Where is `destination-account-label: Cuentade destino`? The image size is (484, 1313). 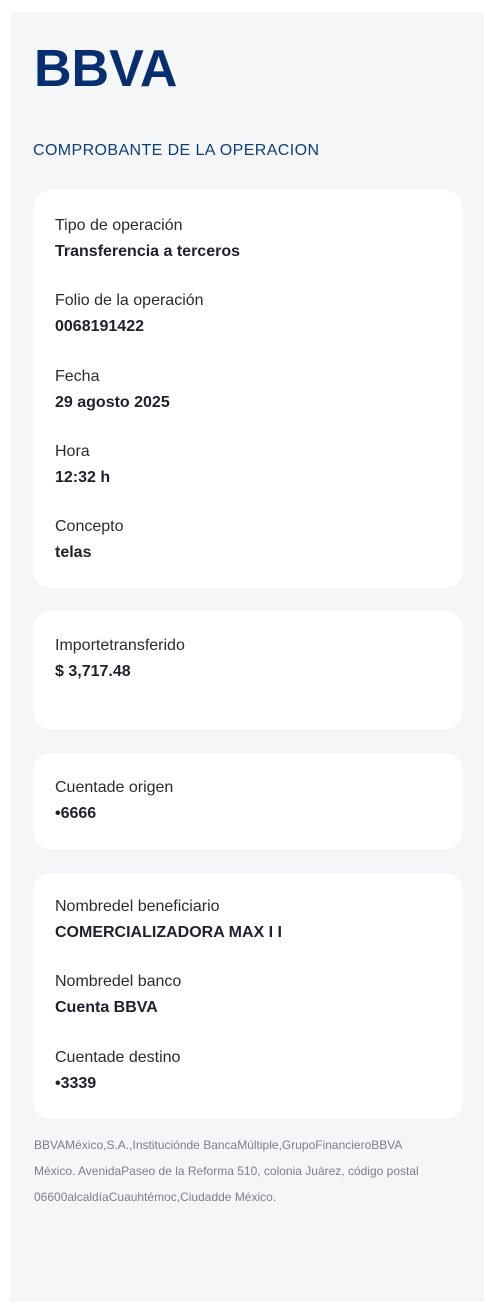
destination-account-label: Cuentade destino is located at coordinates (118, 1057).